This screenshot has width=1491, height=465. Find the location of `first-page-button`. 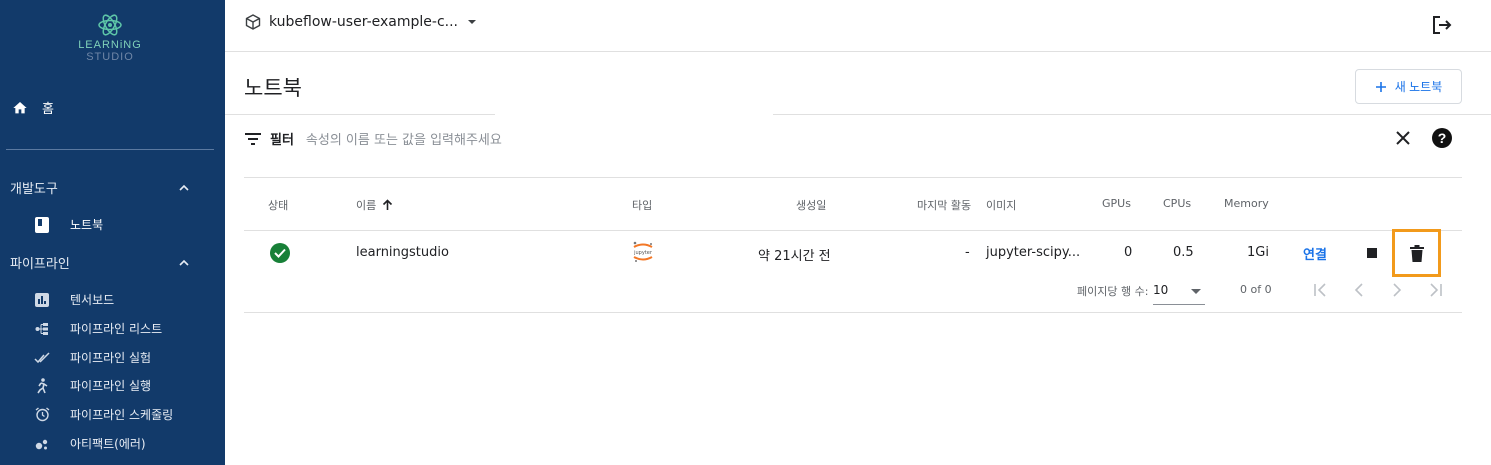

first-page-button is located at coordinates (1321, 290).